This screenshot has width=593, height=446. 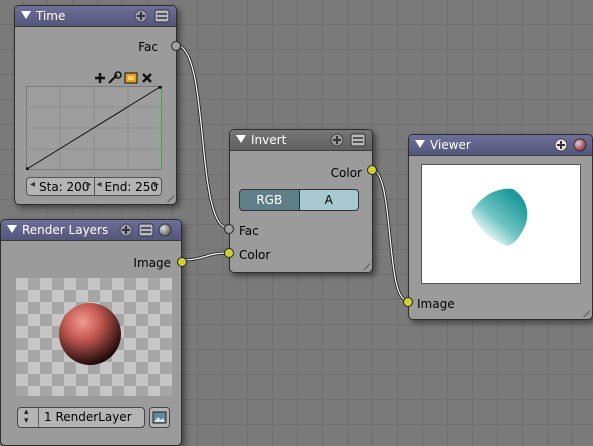 I want to click on end-frame-field: ◂ End: 250 ▸, so click(x=128, y=186).